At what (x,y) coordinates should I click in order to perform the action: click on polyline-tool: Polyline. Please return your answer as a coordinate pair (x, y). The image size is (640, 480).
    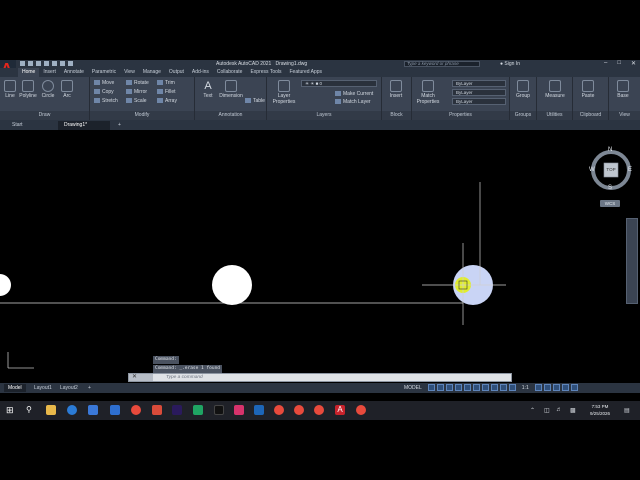
    Looking at the image, I should click on (28, 89).